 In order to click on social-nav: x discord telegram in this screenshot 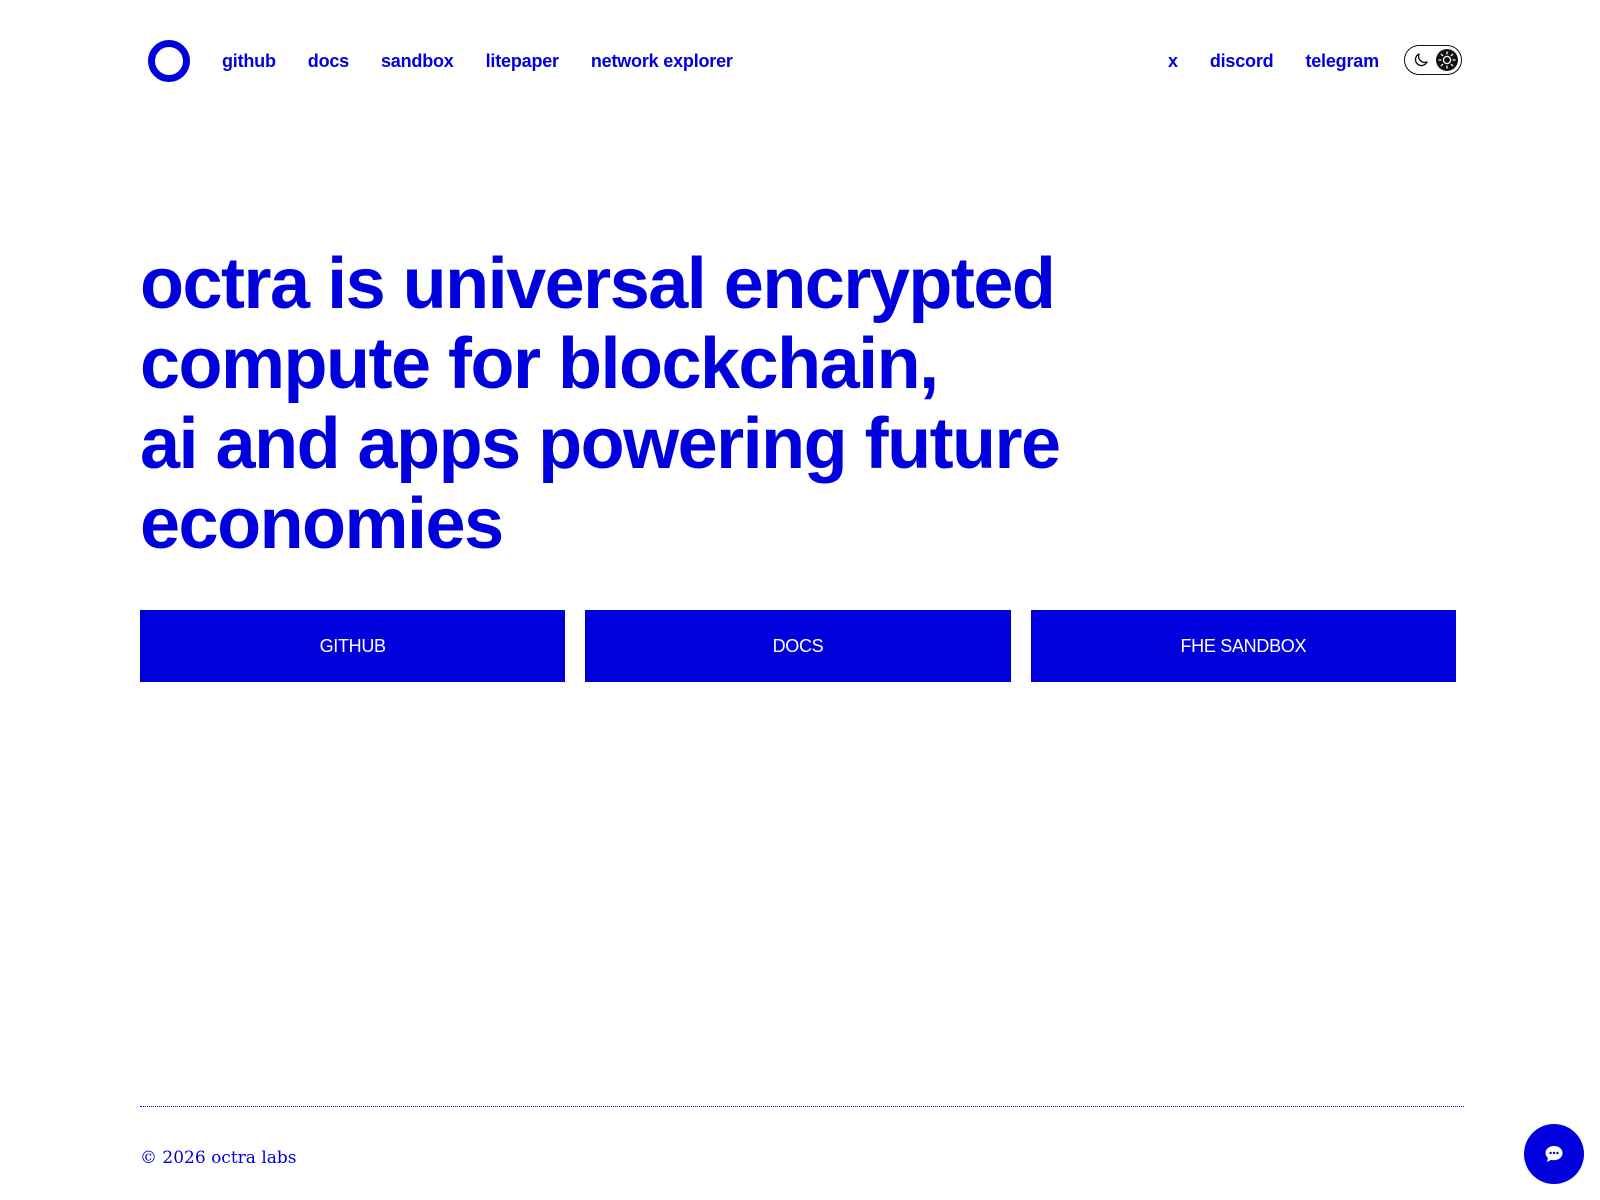, I will do `click(1273, 61)`.